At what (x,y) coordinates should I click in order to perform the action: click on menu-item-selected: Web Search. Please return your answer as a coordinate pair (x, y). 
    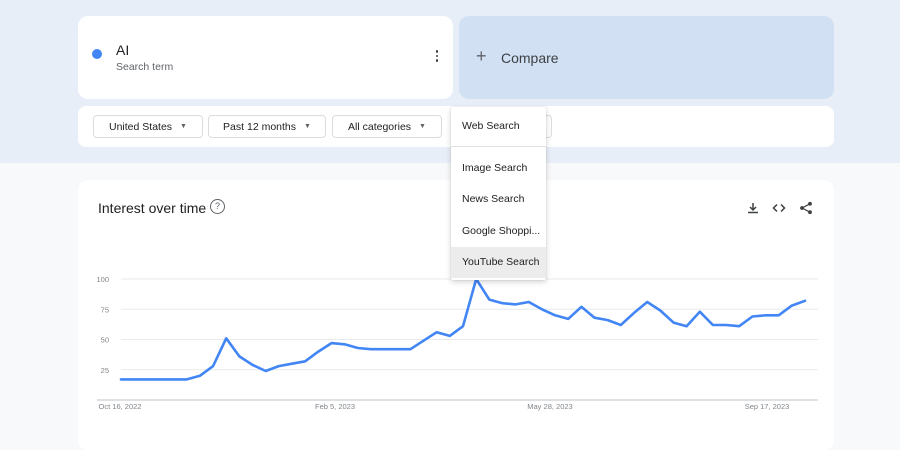
    Looking at the image, I should click on (498, 126).